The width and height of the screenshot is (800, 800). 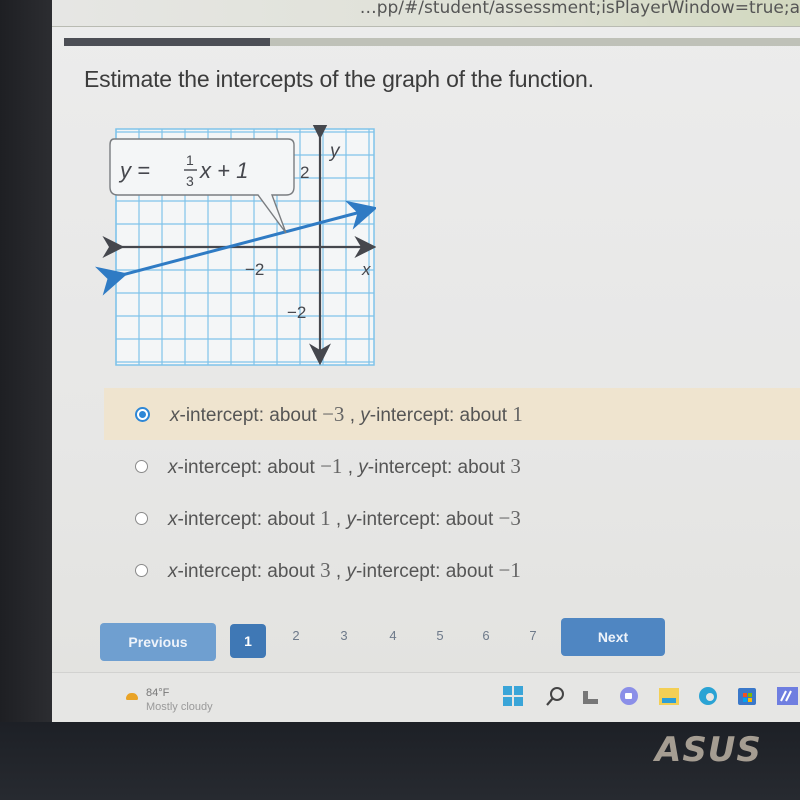 I want to click on equation-numerator: 1, so click(x=190, y=160).